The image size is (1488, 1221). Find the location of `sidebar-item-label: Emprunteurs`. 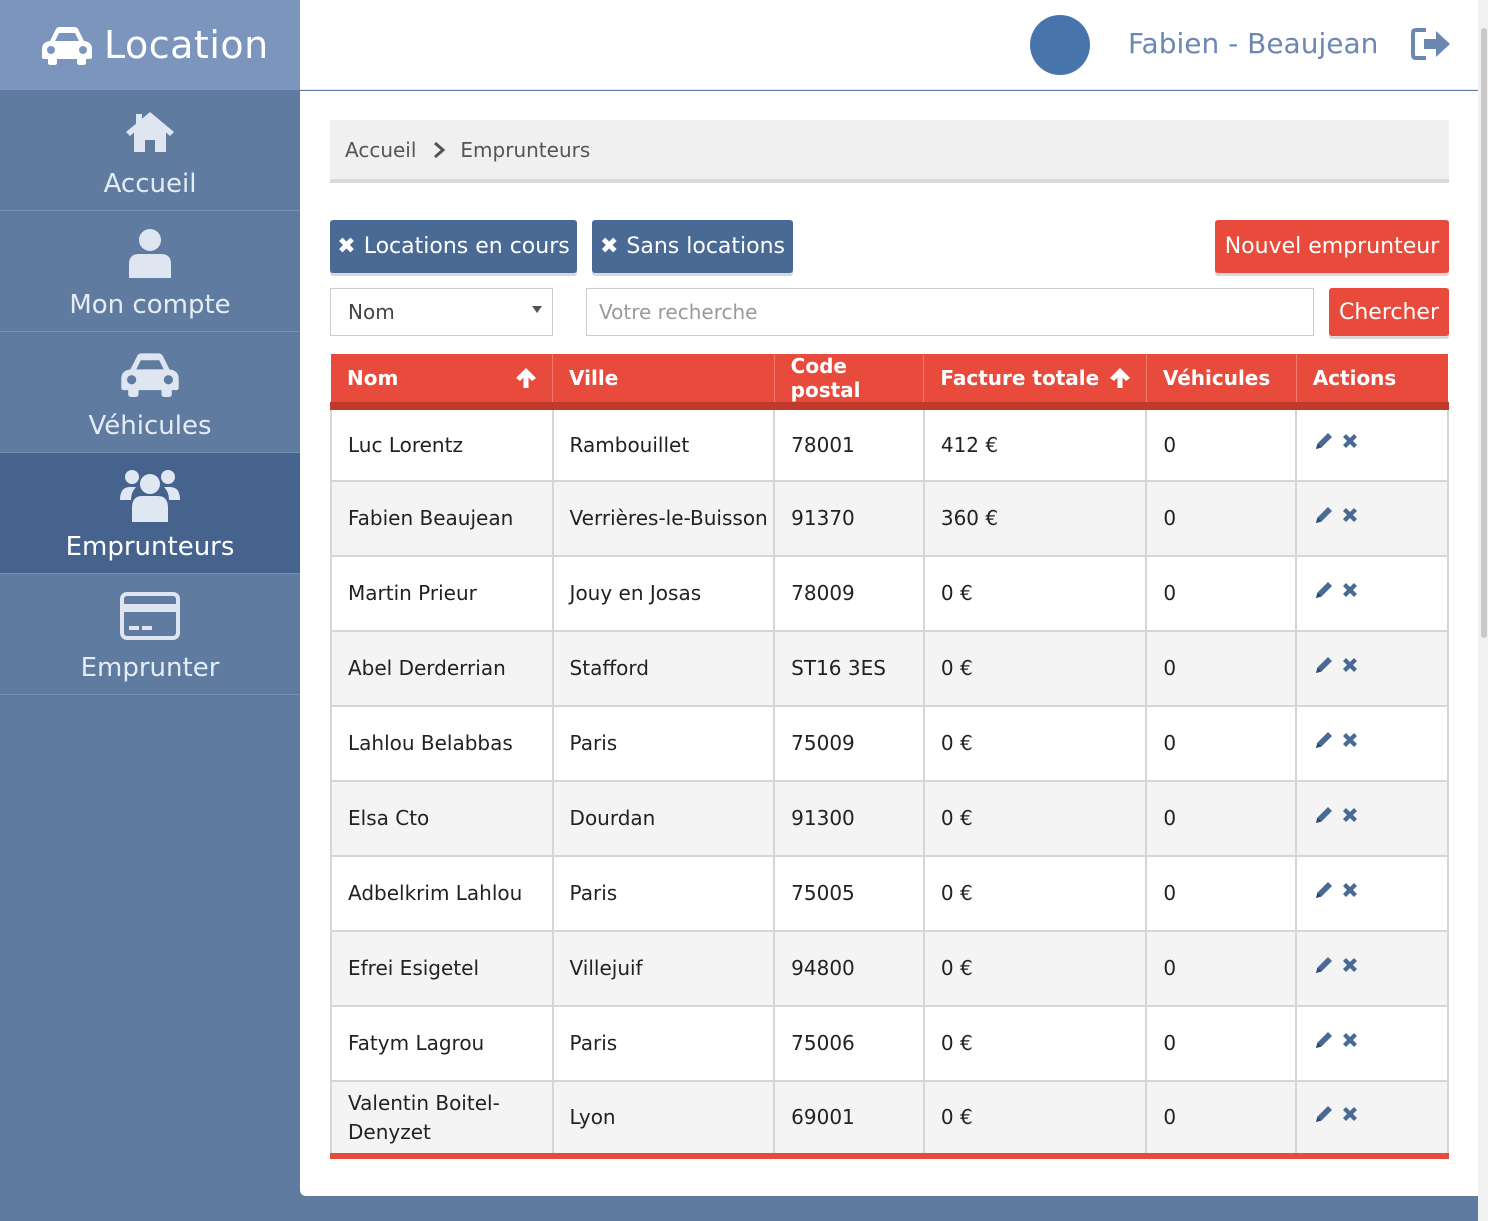

sidebar-item-label: Emprunteurs is located at coordinates (150, 547).